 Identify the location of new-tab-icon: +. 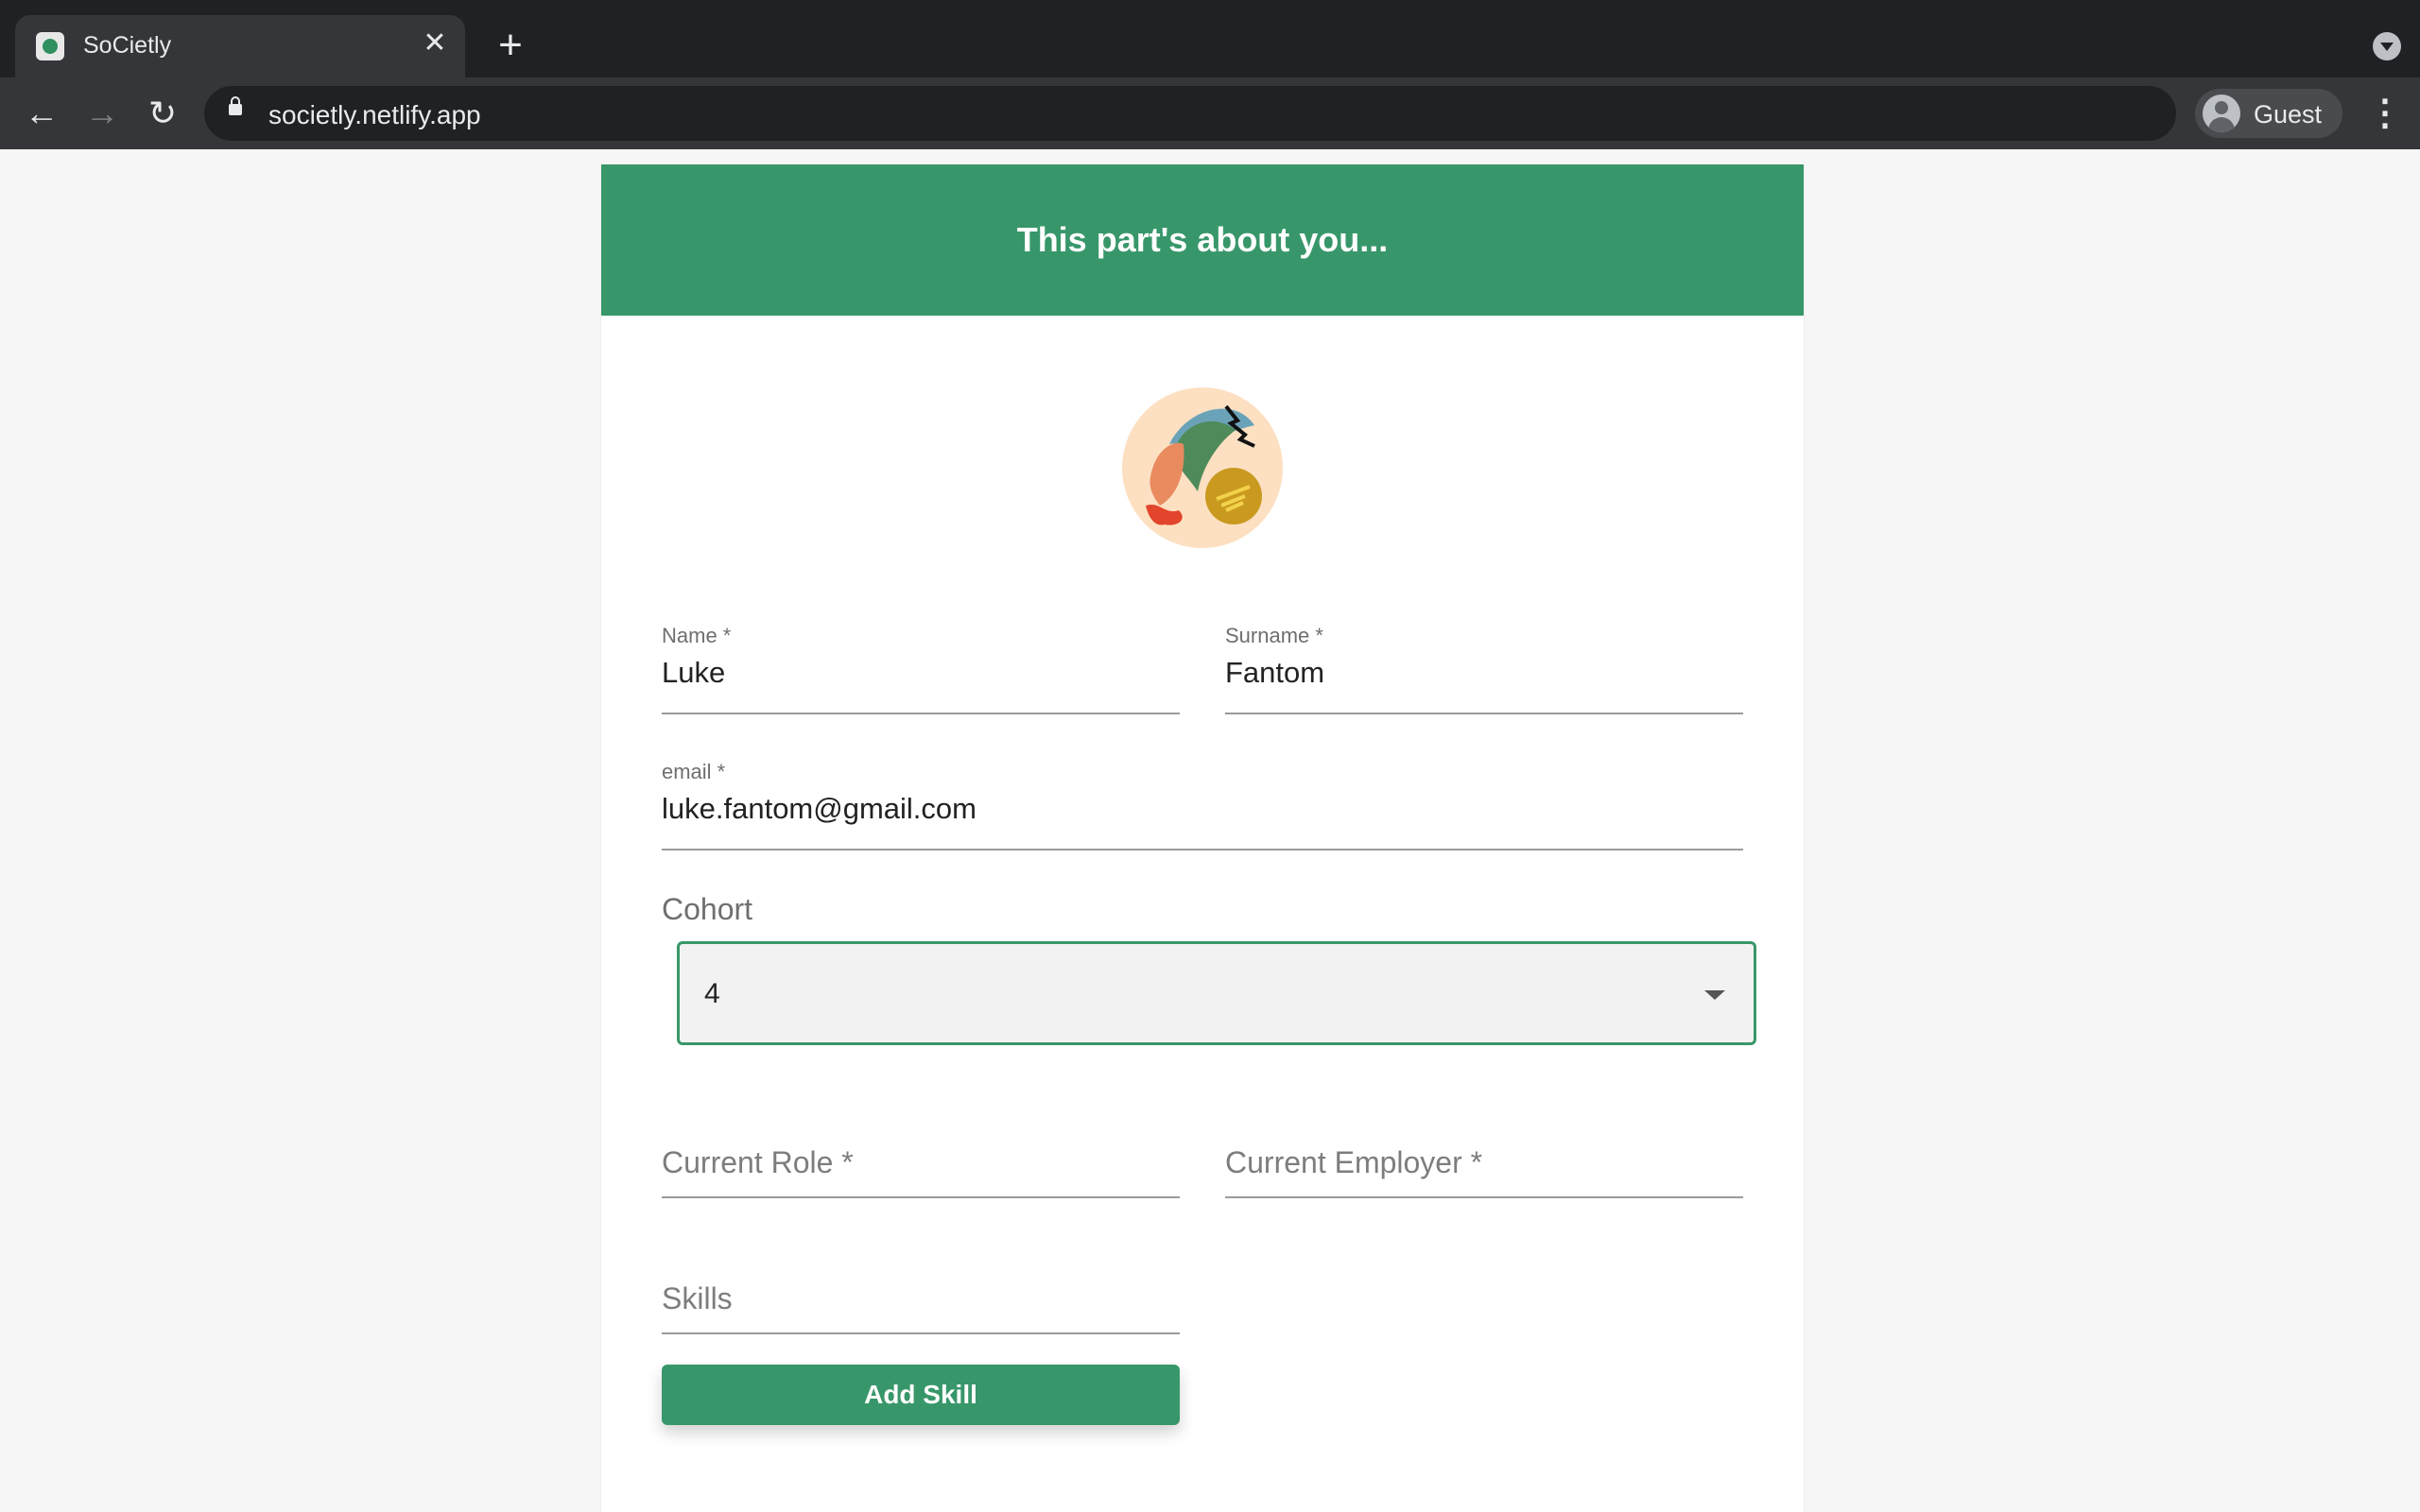
(511, 45).